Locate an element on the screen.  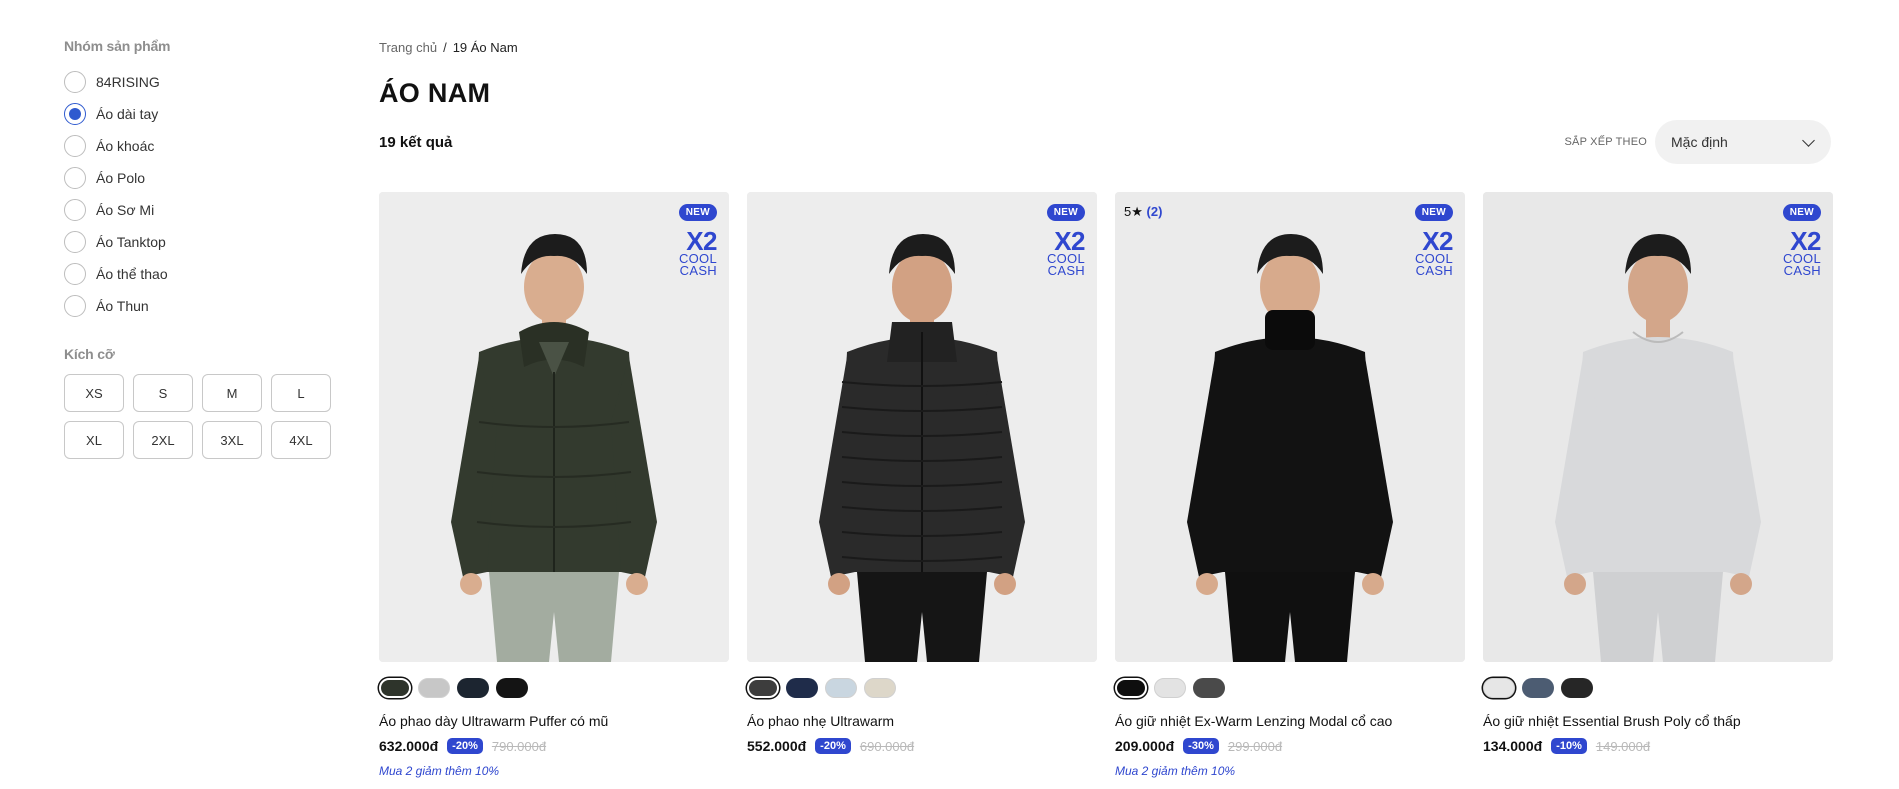
sort-dropdown: Mặc định is located at coordinates (1743, 142).